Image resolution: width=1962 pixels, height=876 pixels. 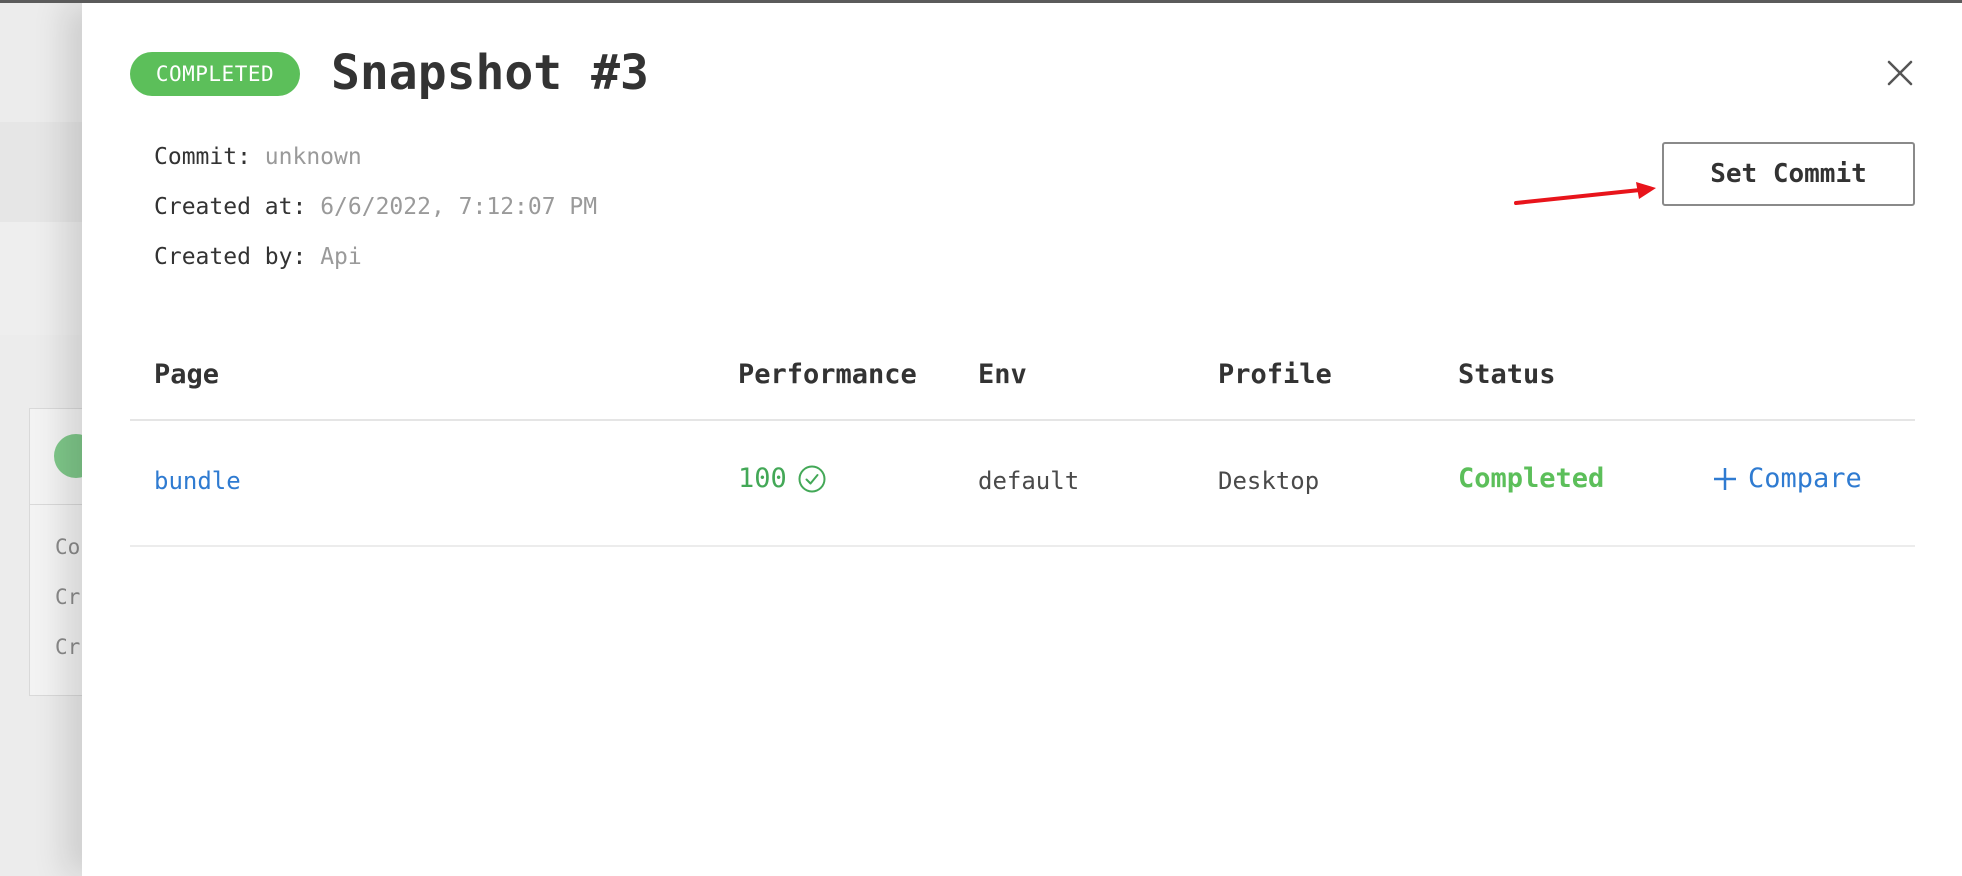 I want to click on env-value: default, so click(x=1029, y=481).